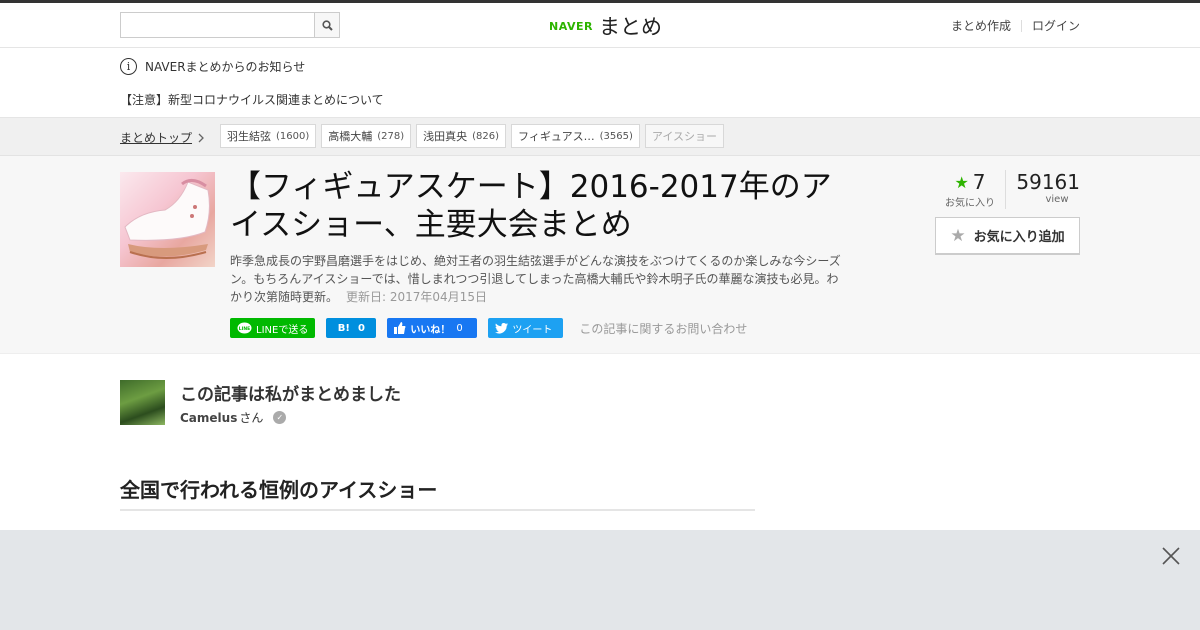  What do you see at coordinates (280, 417) in the screenshot?
I see `verified-icon: ✓` at bounding box center [280, 417].